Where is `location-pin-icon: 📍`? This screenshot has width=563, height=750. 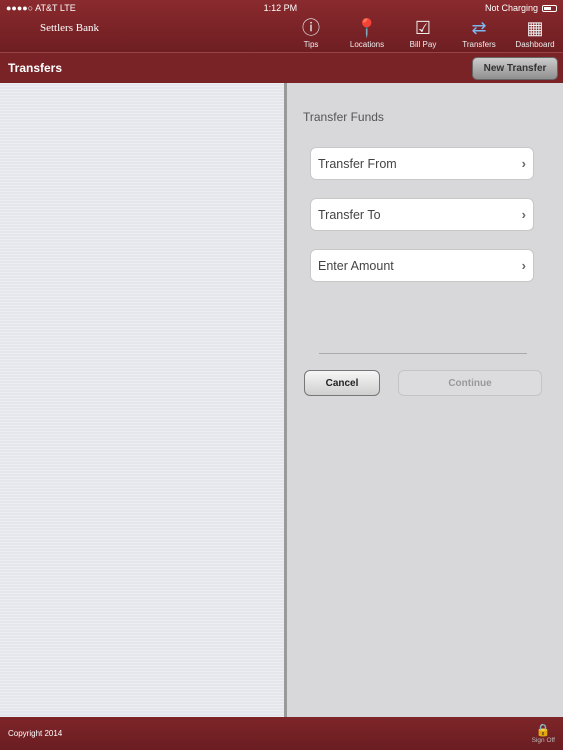 location-pin-icon: 📍 is located at coordinates (367, 28).